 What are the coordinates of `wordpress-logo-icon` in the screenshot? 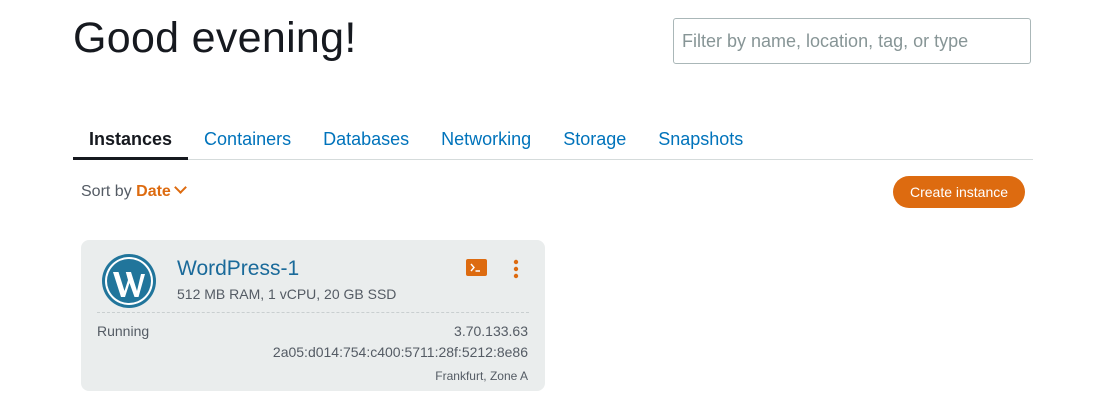 It's located at (129, 281).